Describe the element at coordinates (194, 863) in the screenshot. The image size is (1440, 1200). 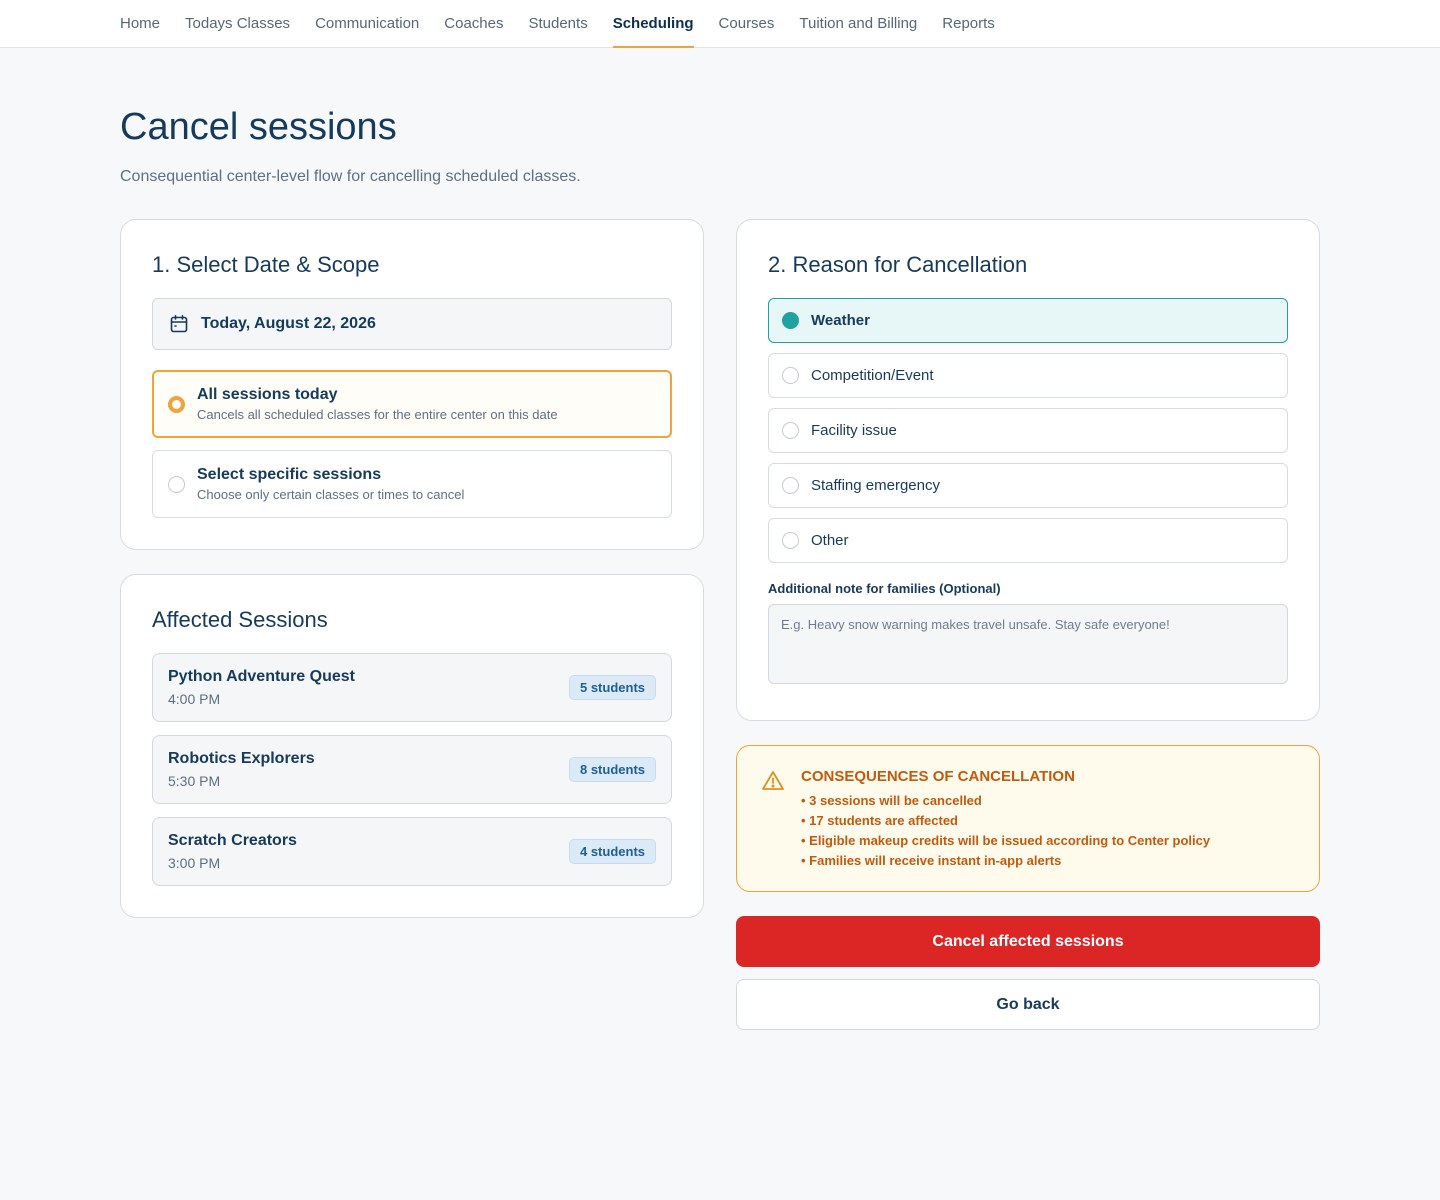
I see `session-time: 3:00 PM` at that location.